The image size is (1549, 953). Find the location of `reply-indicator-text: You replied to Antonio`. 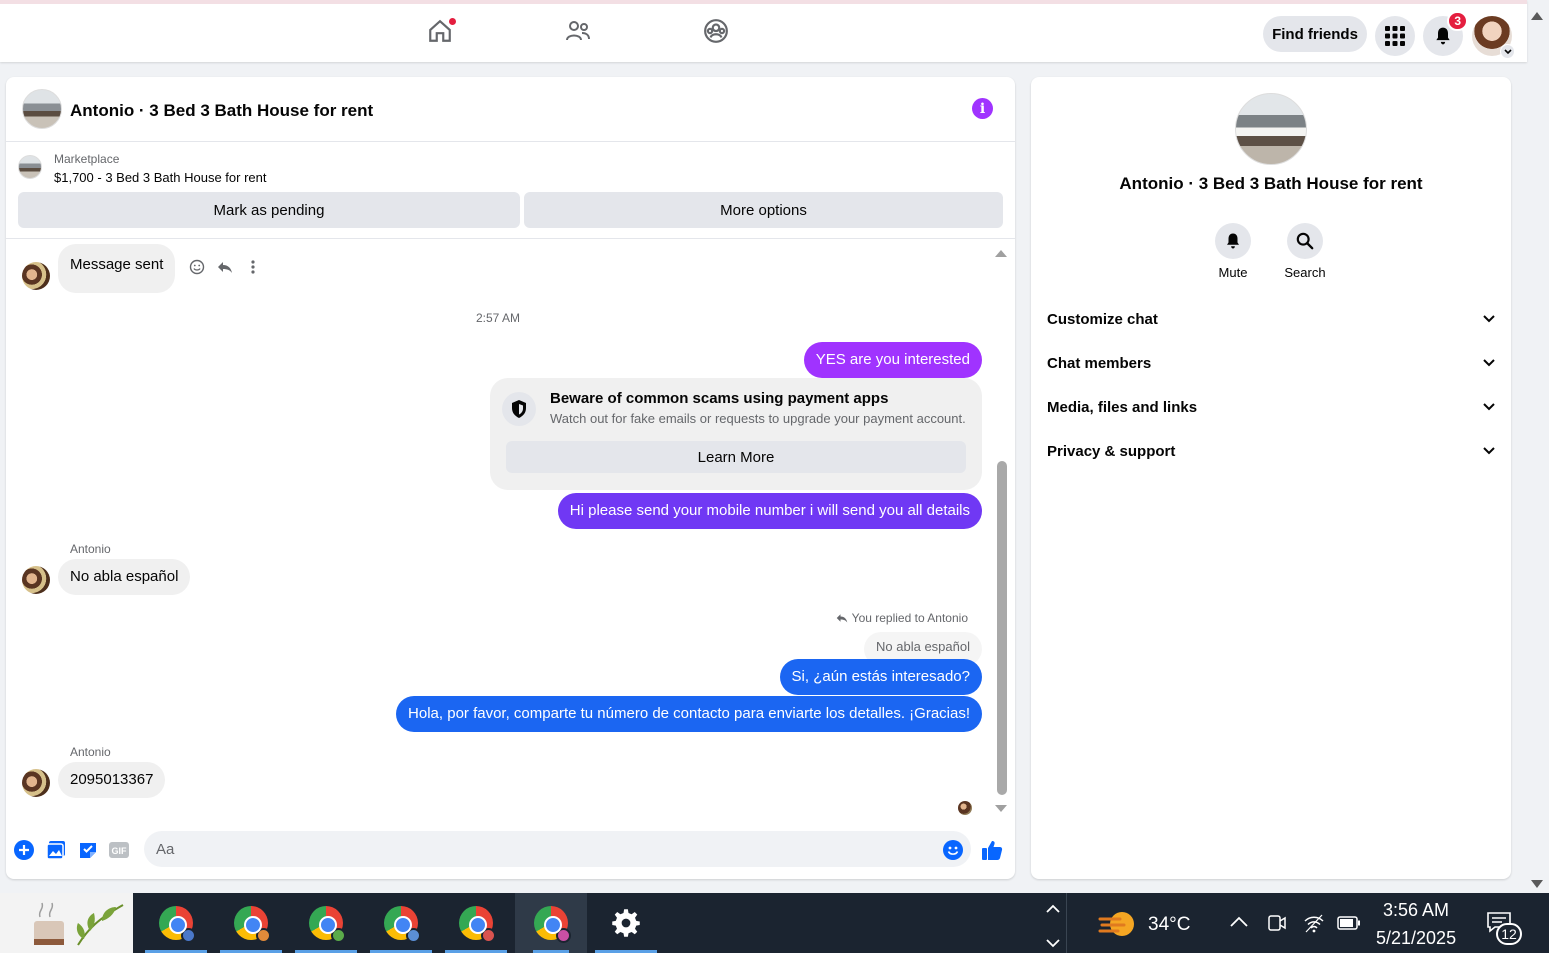

reply-indicator-text: You replied to Antonio is located at coordinates (909, 618).